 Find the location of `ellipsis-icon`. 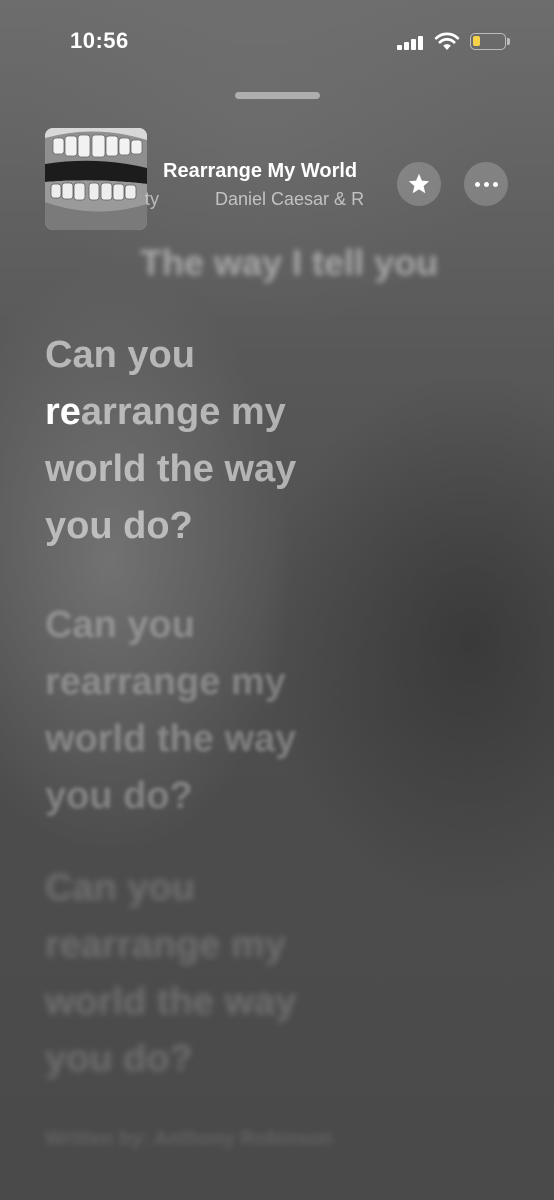

ellipsis-icon is located at coordinates (486, 184).